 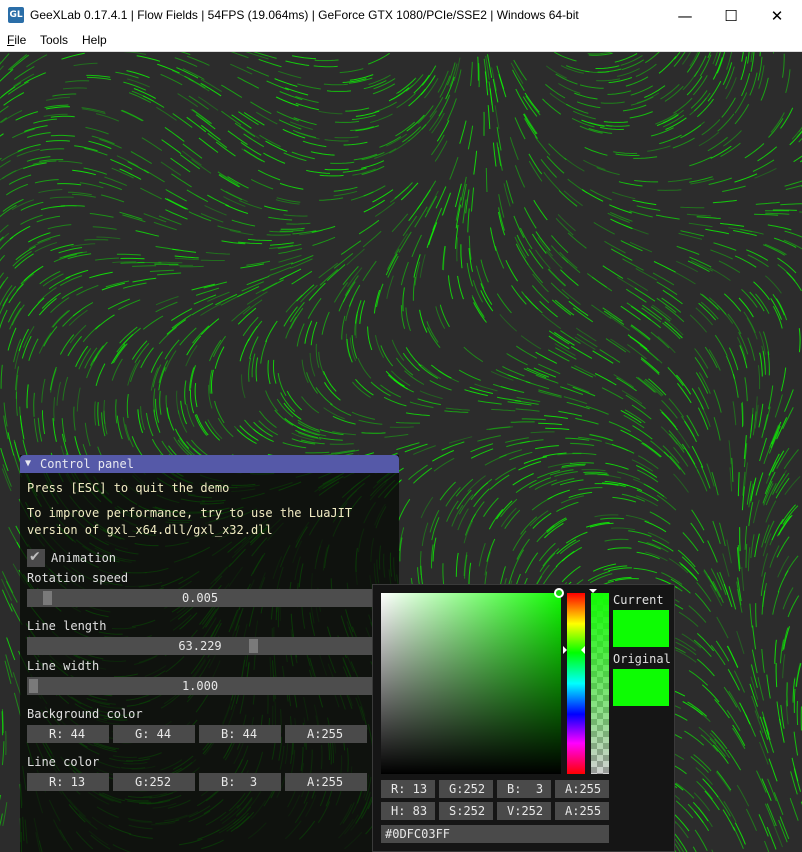 I want to click on animation-checkbox: ✔, so click(x=36, y=558).